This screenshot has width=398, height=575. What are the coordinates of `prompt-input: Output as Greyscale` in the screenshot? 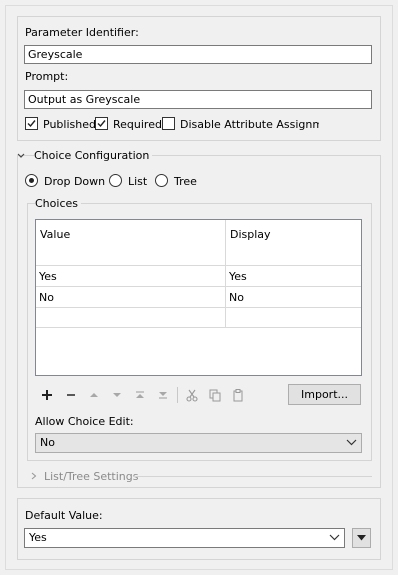 It's located at (198, 99).